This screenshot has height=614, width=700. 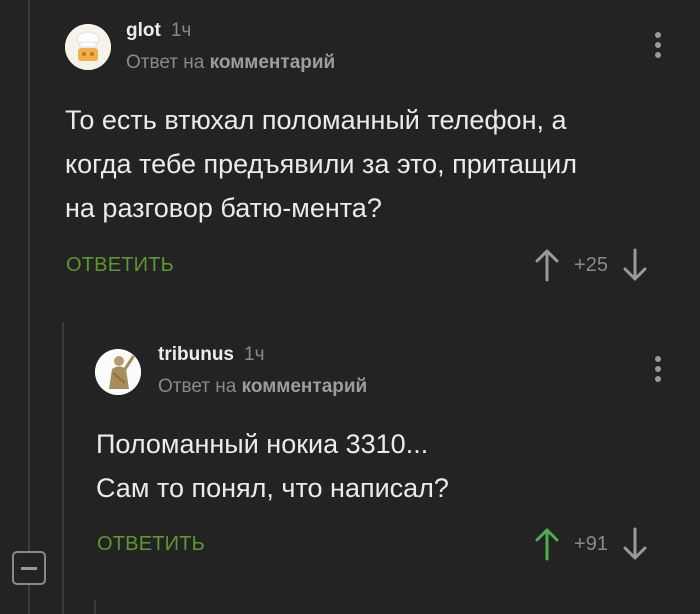 What do you see at coordinates (63, 468) in the screenshot?
I see `thread-line-reply` at bounding box center [63, 468].